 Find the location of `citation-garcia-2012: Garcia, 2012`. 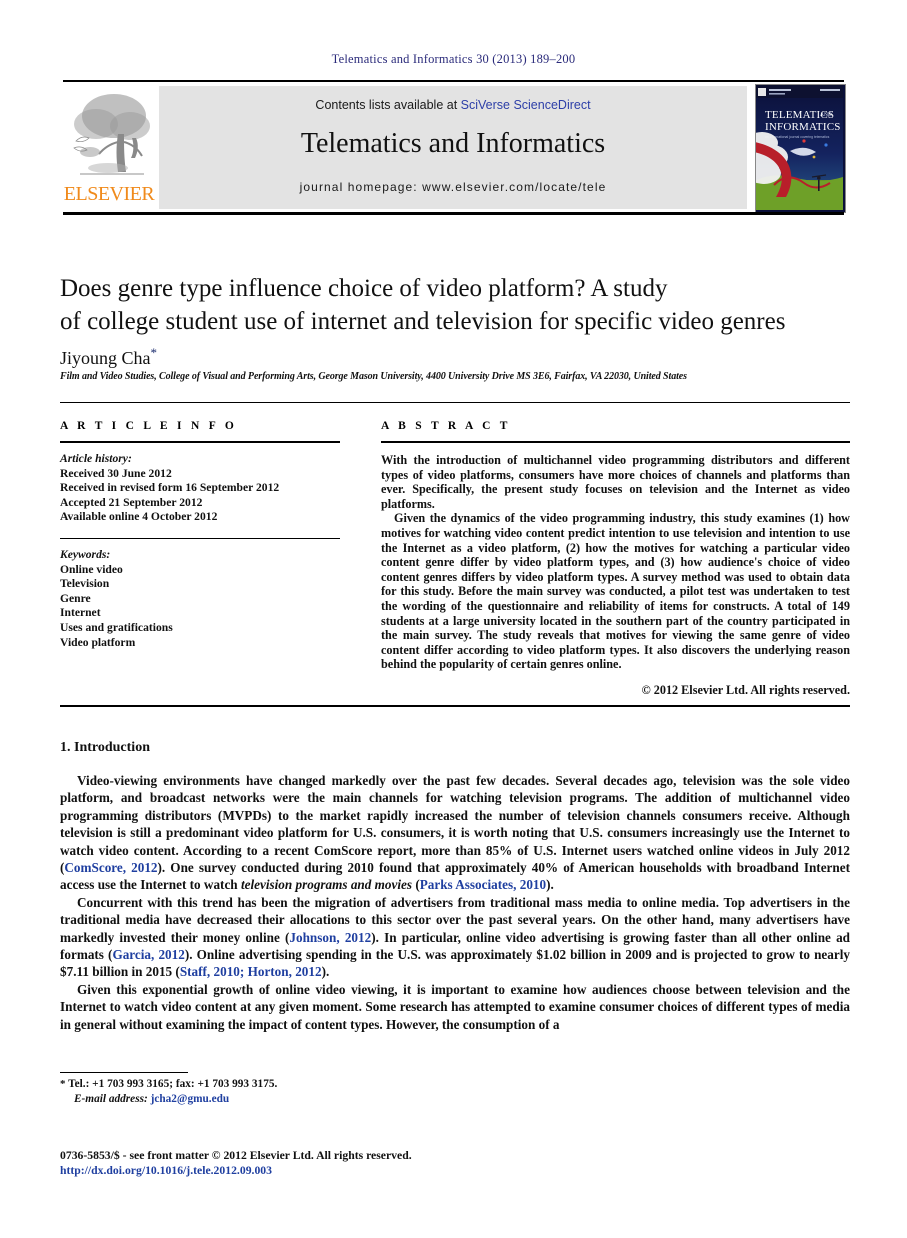

citation-garcia-2012: Garcia, 2012 is located at coordinates (148, 954).